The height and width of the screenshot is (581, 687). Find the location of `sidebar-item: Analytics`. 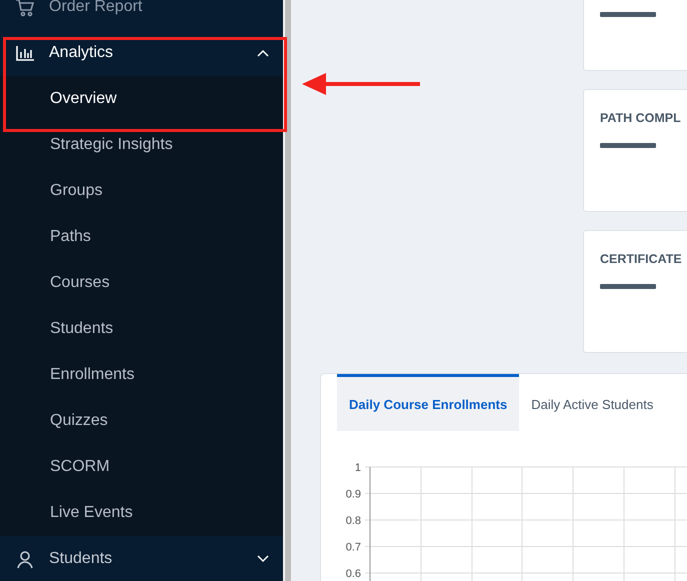

sidebar-item: Analytics is located at coordinates (141, 53).